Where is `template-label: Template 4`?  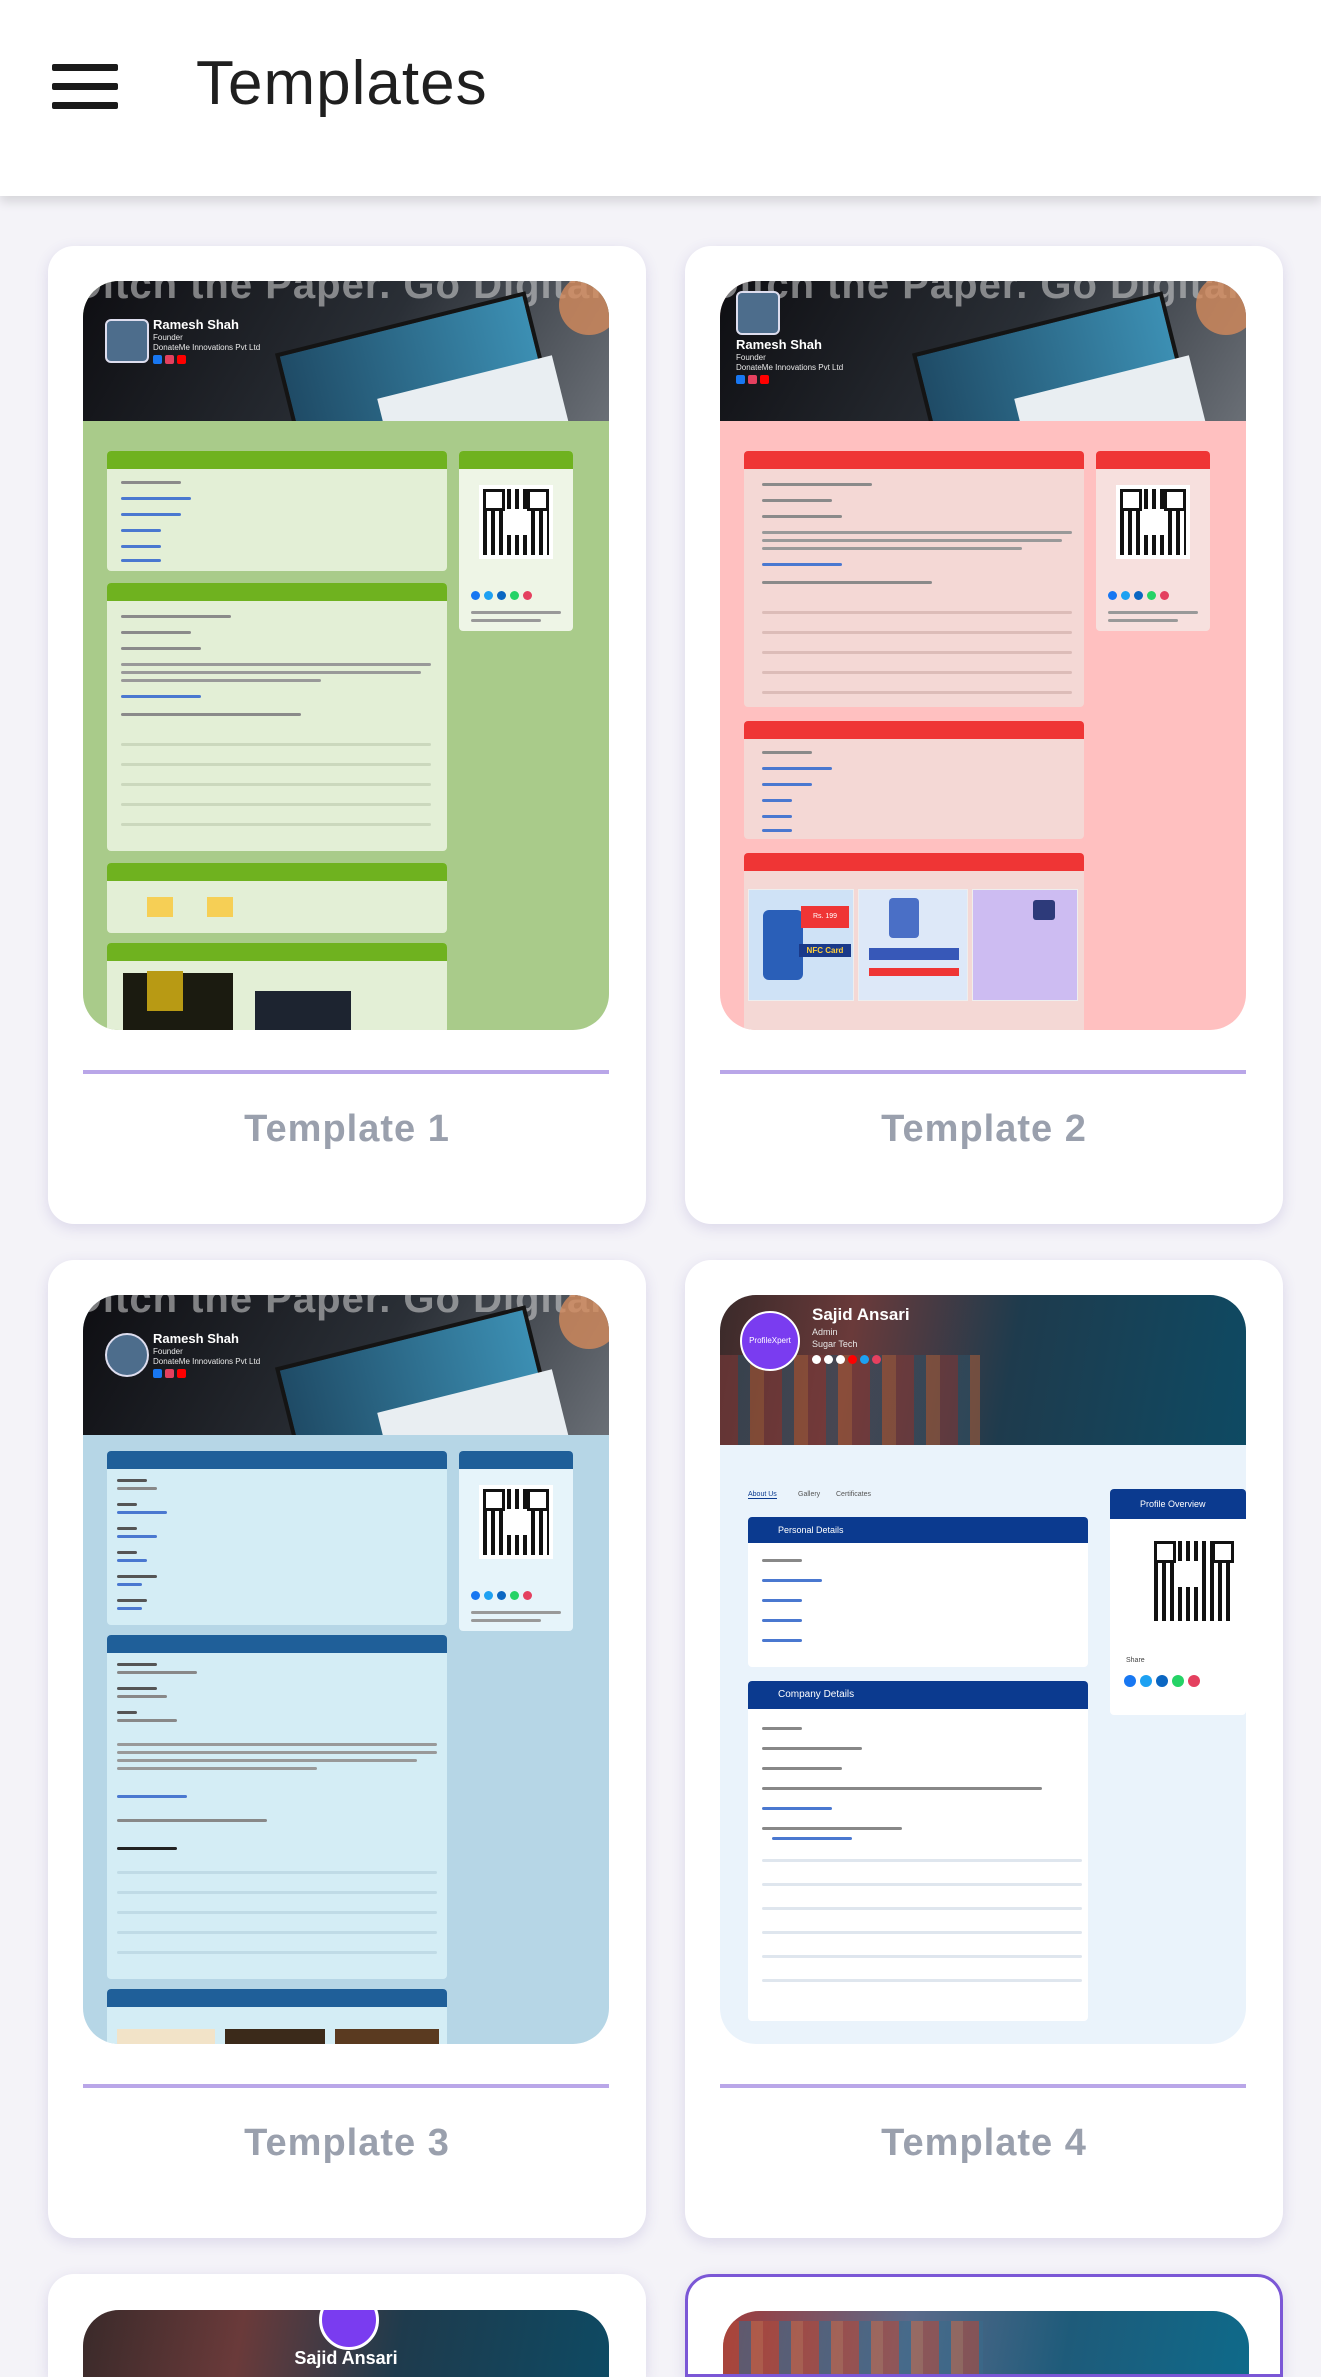 template-label: Template 4 is located at coordinates (984, 2143).